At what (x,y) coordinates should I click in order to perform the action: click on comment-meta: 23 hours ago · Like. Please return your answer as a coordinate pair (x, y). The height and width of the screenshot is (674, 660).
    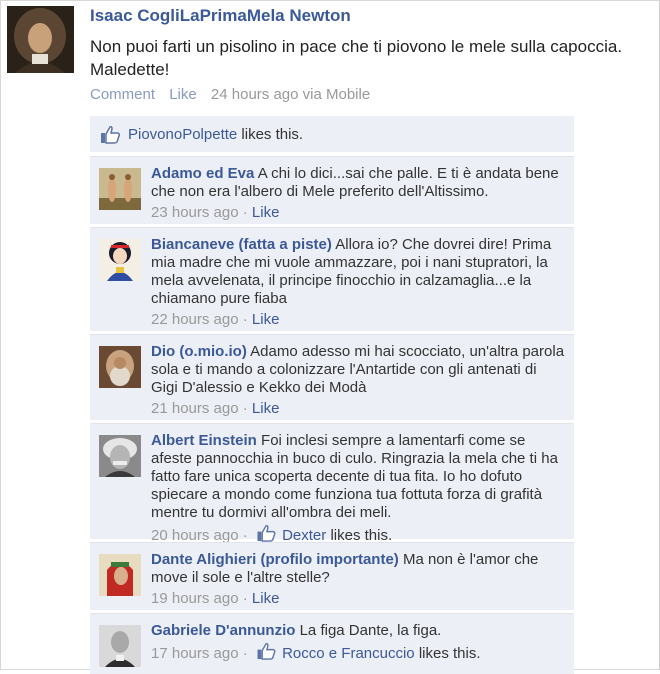
    Looking at the image, I should click on (358, 213).